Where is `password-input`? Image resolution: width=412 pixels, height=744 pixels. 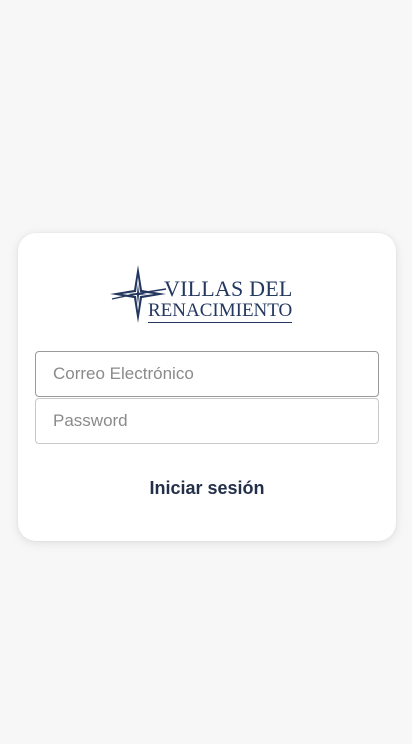 password-input is located at coordinates (207, 421).